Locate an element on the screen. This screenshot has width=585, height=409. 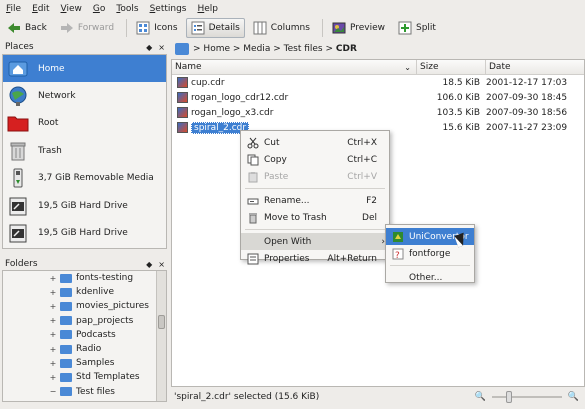
place-hard-drive-2: 19,5 GiB Hard Drive is located at coordinates (84, 232).